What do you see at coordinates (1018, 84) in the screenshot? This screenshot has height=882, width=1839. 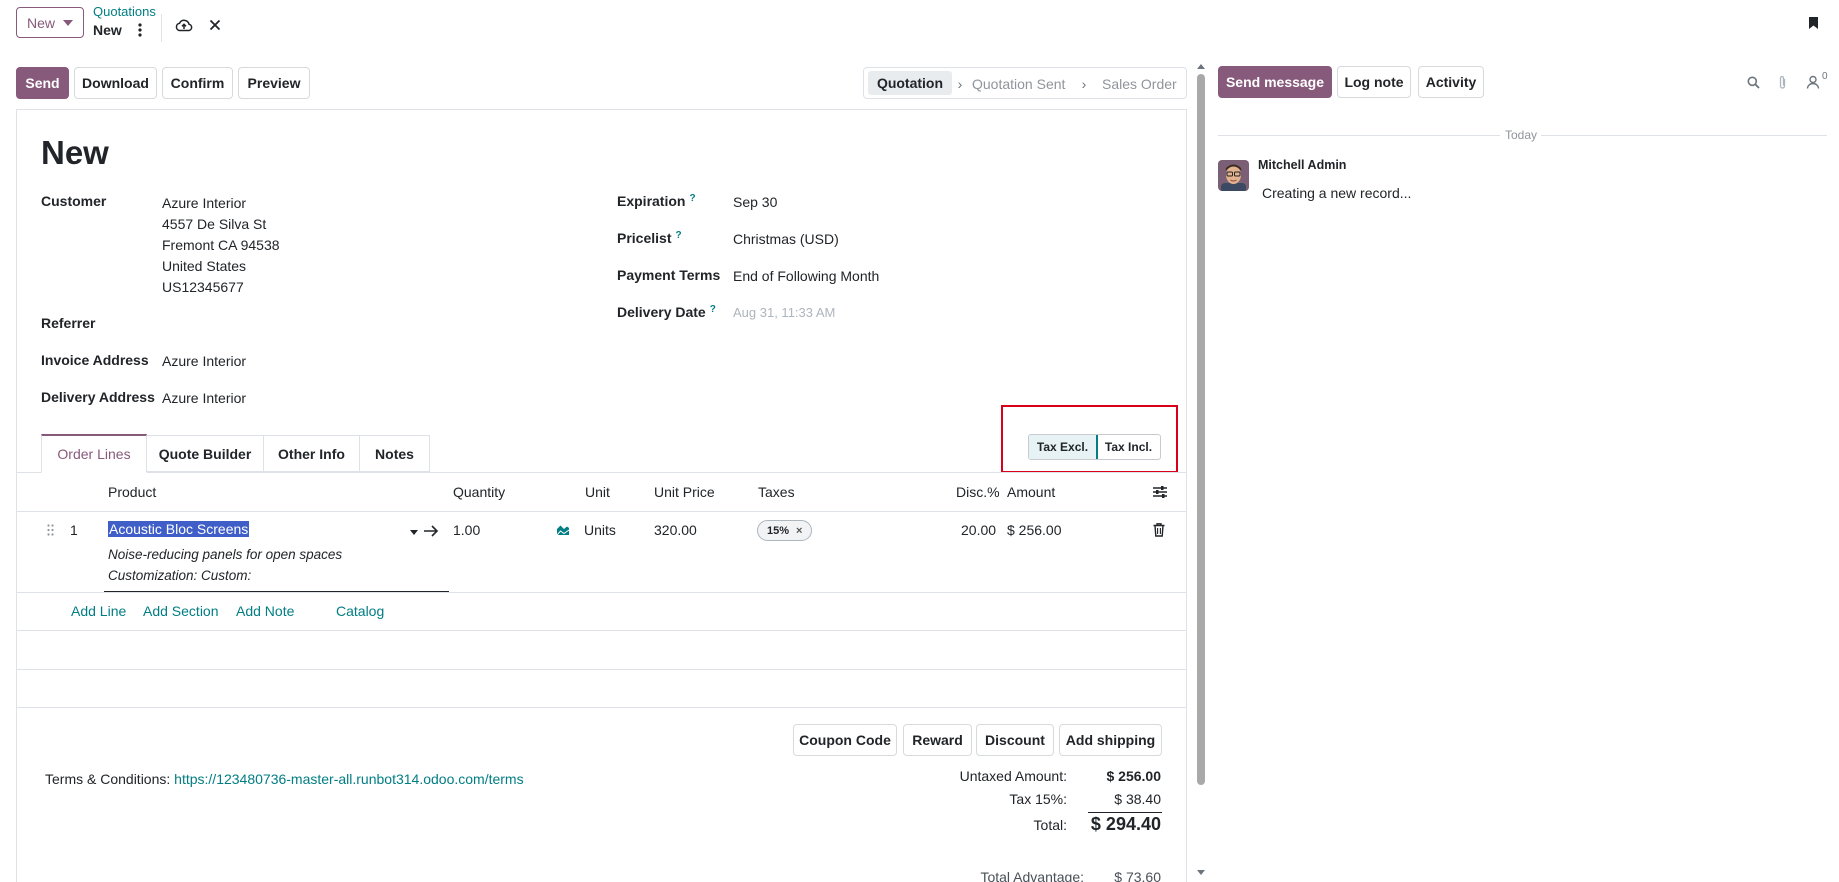 I see `status-quotation-sent: Quotation Sent` at bounding box center [1018, 84].